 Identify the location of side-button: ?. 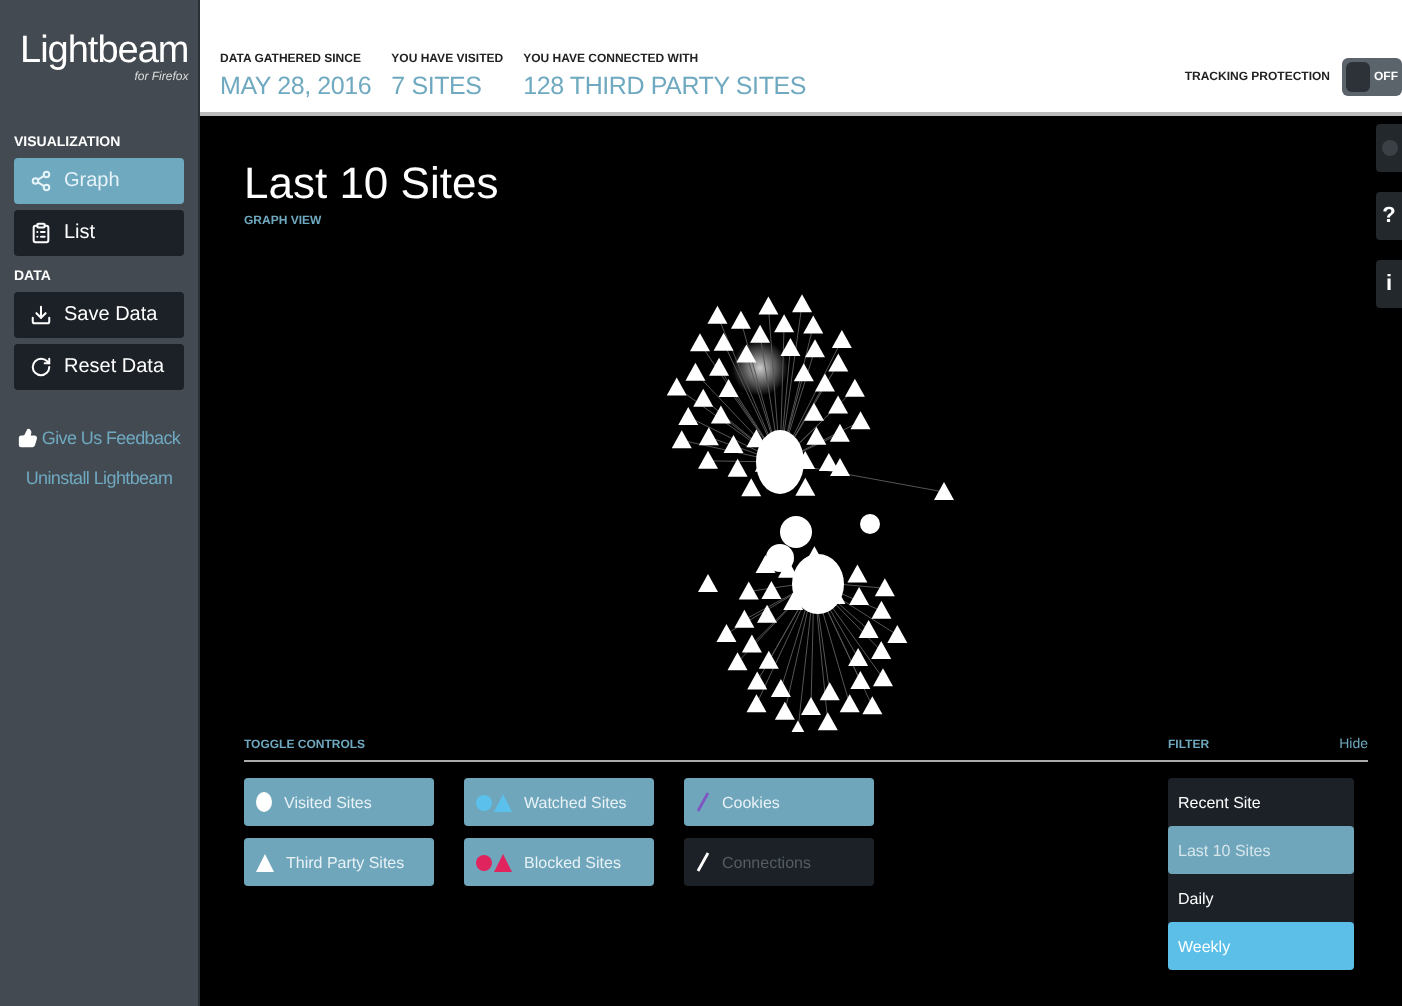
(1389, 216).